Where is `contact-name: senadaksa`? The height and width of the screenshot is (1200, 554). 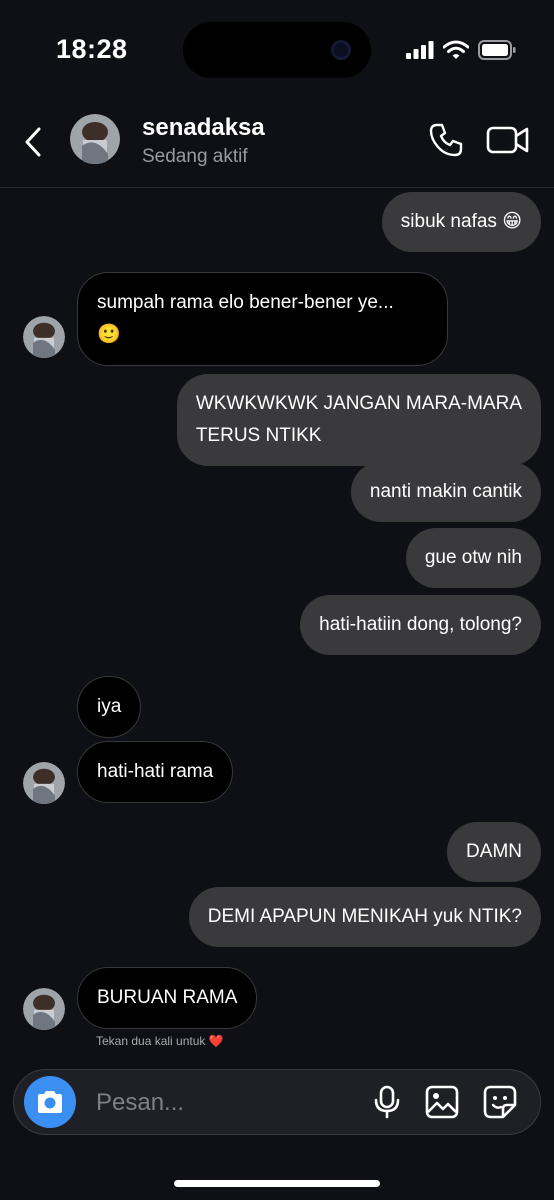
contact-name: senadaksa is located at coordinates (203, 128).